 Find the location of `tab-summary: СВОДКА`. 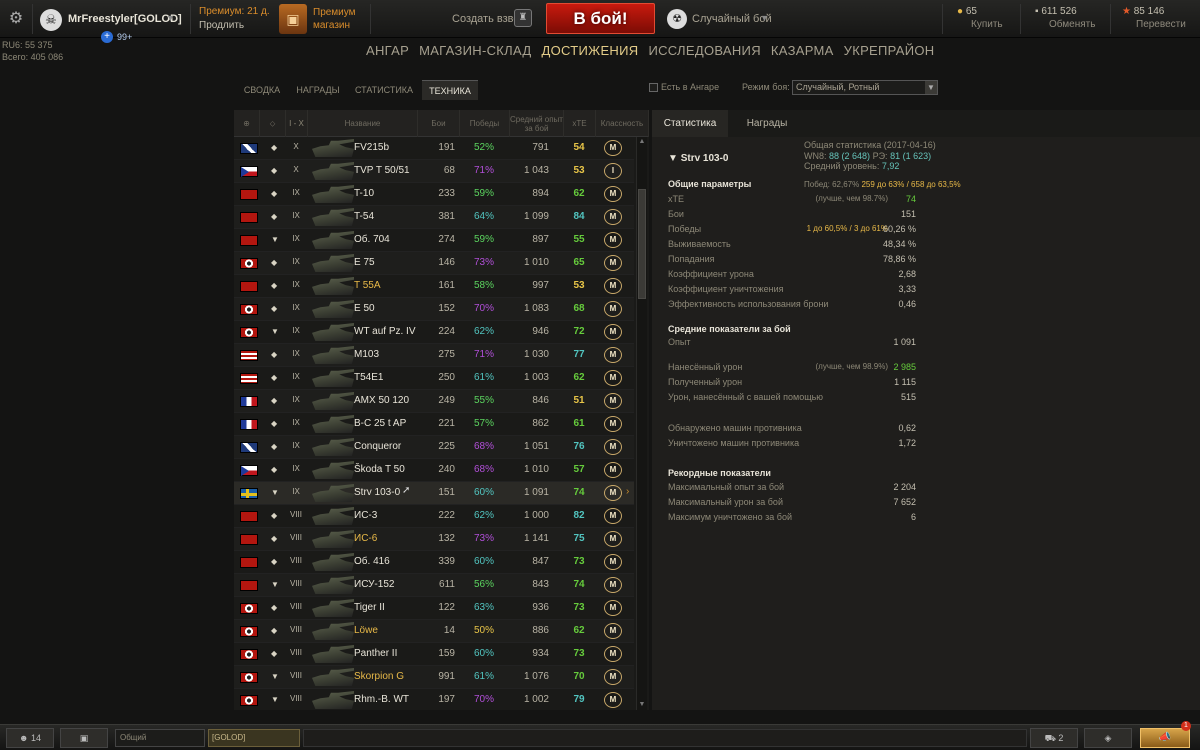

tab-summary: СВОДКА is located at coordinates (262, 90).